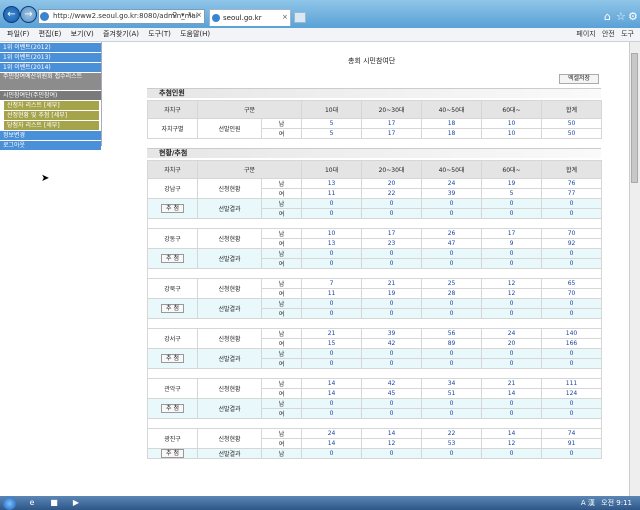  Describe the element at coordinates (121, 16) in the screenshot. I see `address-bar: http://www2.seoul.go.kr:8080/admin_mai` at that location.